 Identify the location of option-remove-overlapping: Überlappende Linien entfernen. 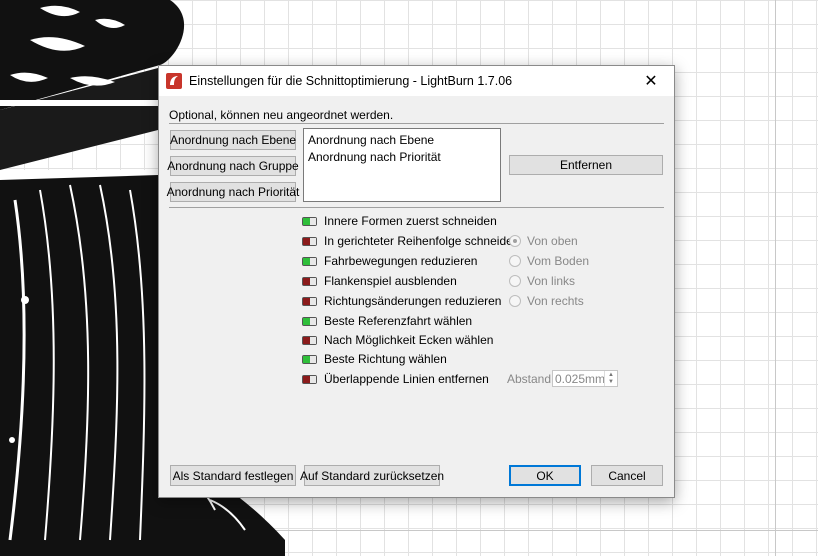
(395, 379).